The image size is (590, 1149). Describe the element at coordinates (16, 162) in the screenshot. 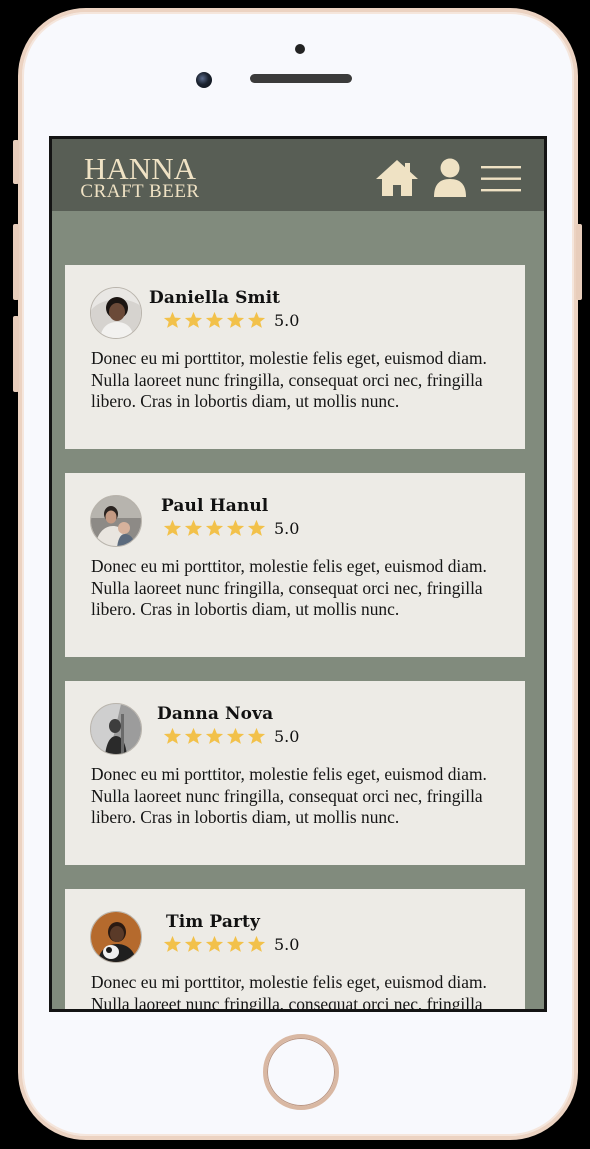

I see `silent-switch` at that location.